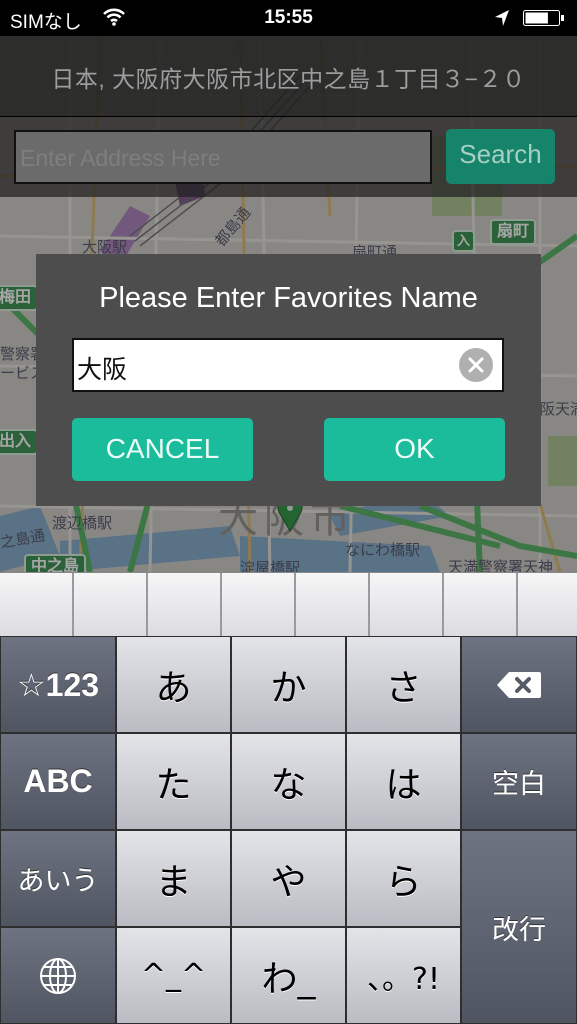 The height and width of the screenshot is (1024, 577). Describe the element at coordinates (502, 20) in the screenshot. I see `location-arrow-icon` at that location.